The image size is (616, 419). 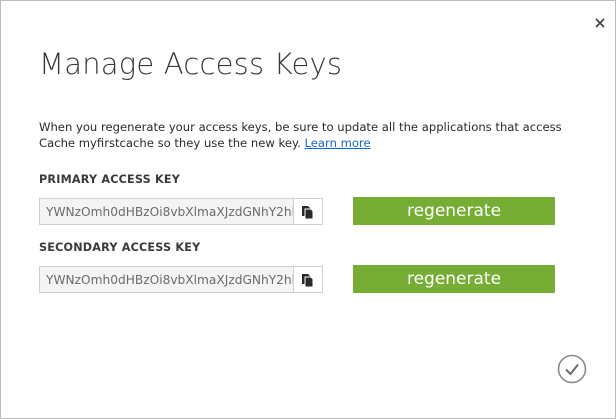 I want to click on secondary-copy-button, so click(x=307, y=279).